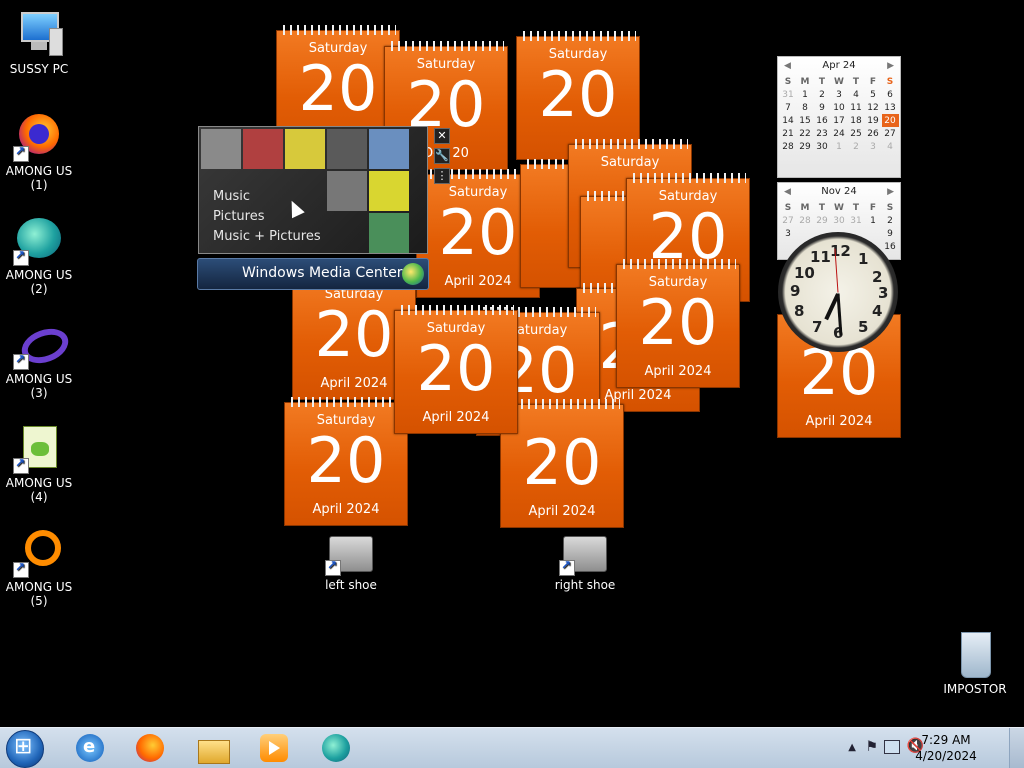 The image size is (1024, 768). Describe the element at coordinates (838, 292) in the screenshot. I see `clock-gadget: 12 1 2 3 4 5 6 7 8 9 10 11` at that location.